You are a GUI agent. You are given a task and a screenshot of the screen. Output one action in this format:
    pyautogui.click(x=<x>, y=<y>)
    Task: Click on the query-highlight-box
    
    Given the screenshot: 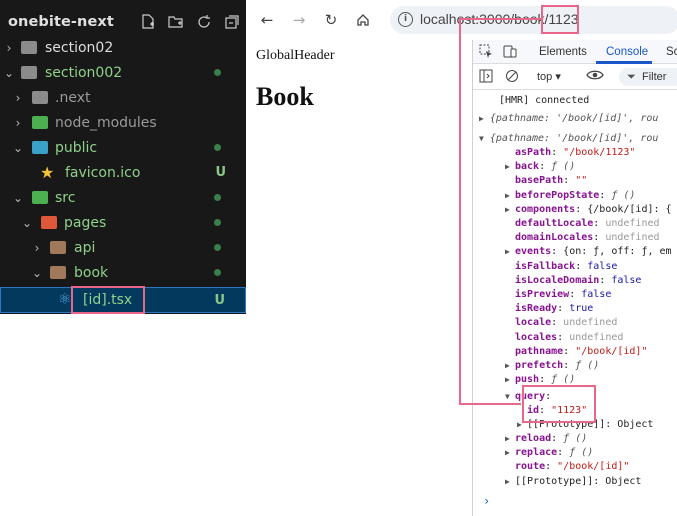 What is the action you would take?
    pyautogui.click(x=559, y=404)
    